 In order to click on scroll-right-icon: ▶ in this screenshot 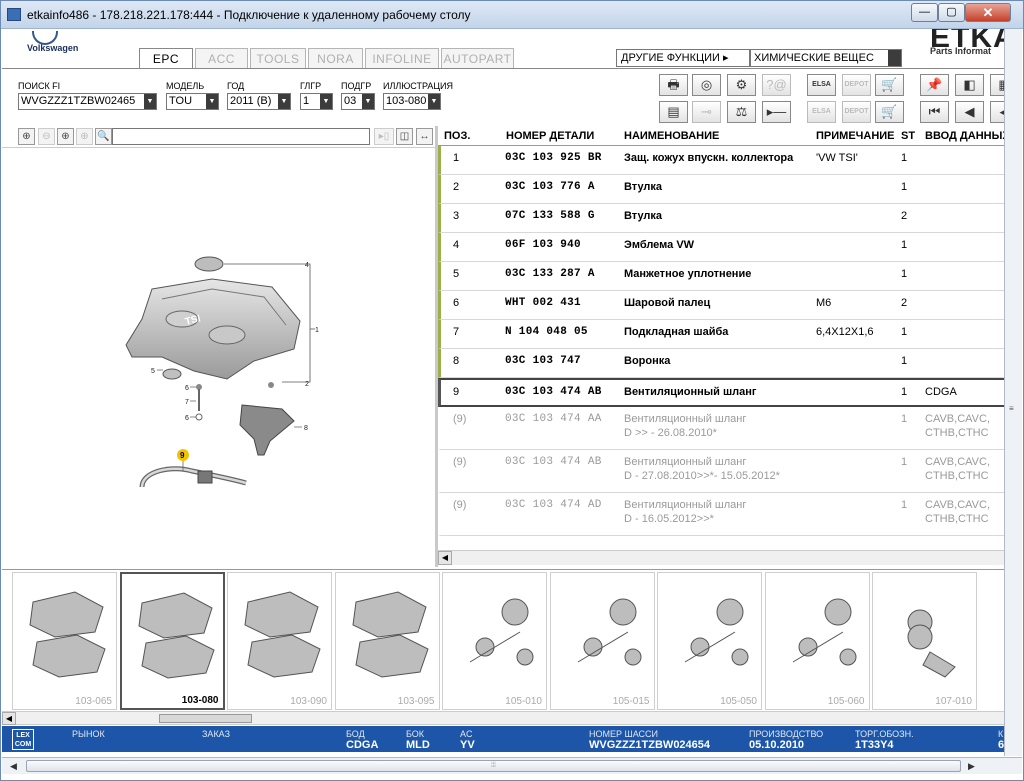, I will do `click(971, 766)`.